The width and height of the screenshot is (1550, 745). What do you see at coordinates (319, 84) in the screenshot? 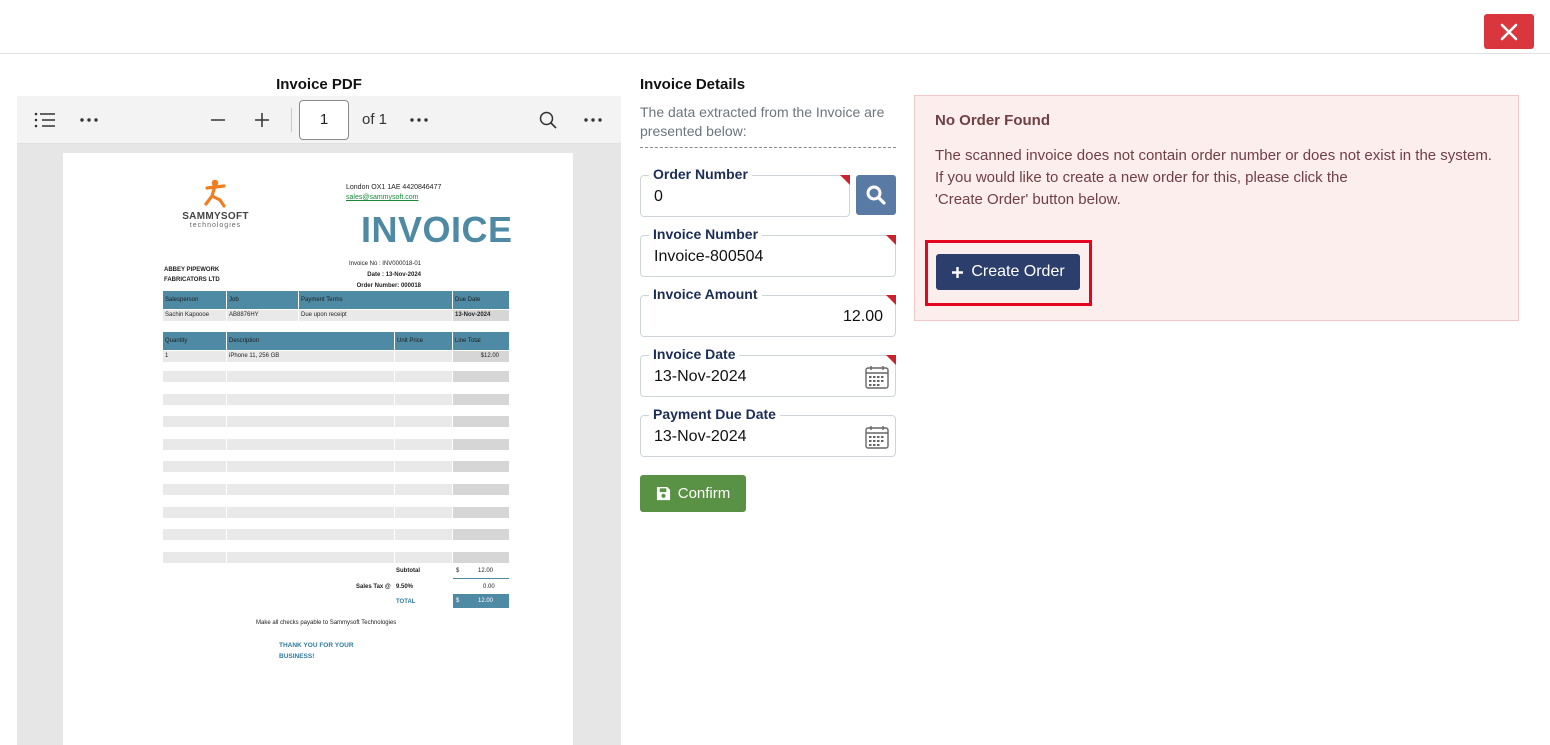
I see `pdf-panel-title: Invoice PDF` at bounding box center [319, 84].